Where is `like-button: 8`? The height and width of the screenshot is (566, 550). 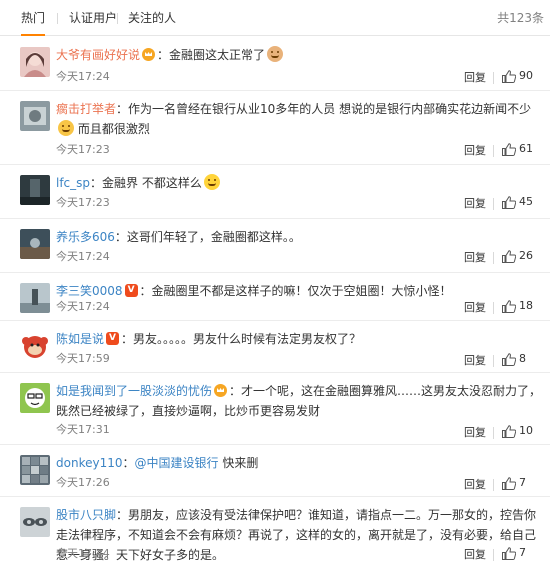
like-button: 8 is located at coordinates (520, 360).